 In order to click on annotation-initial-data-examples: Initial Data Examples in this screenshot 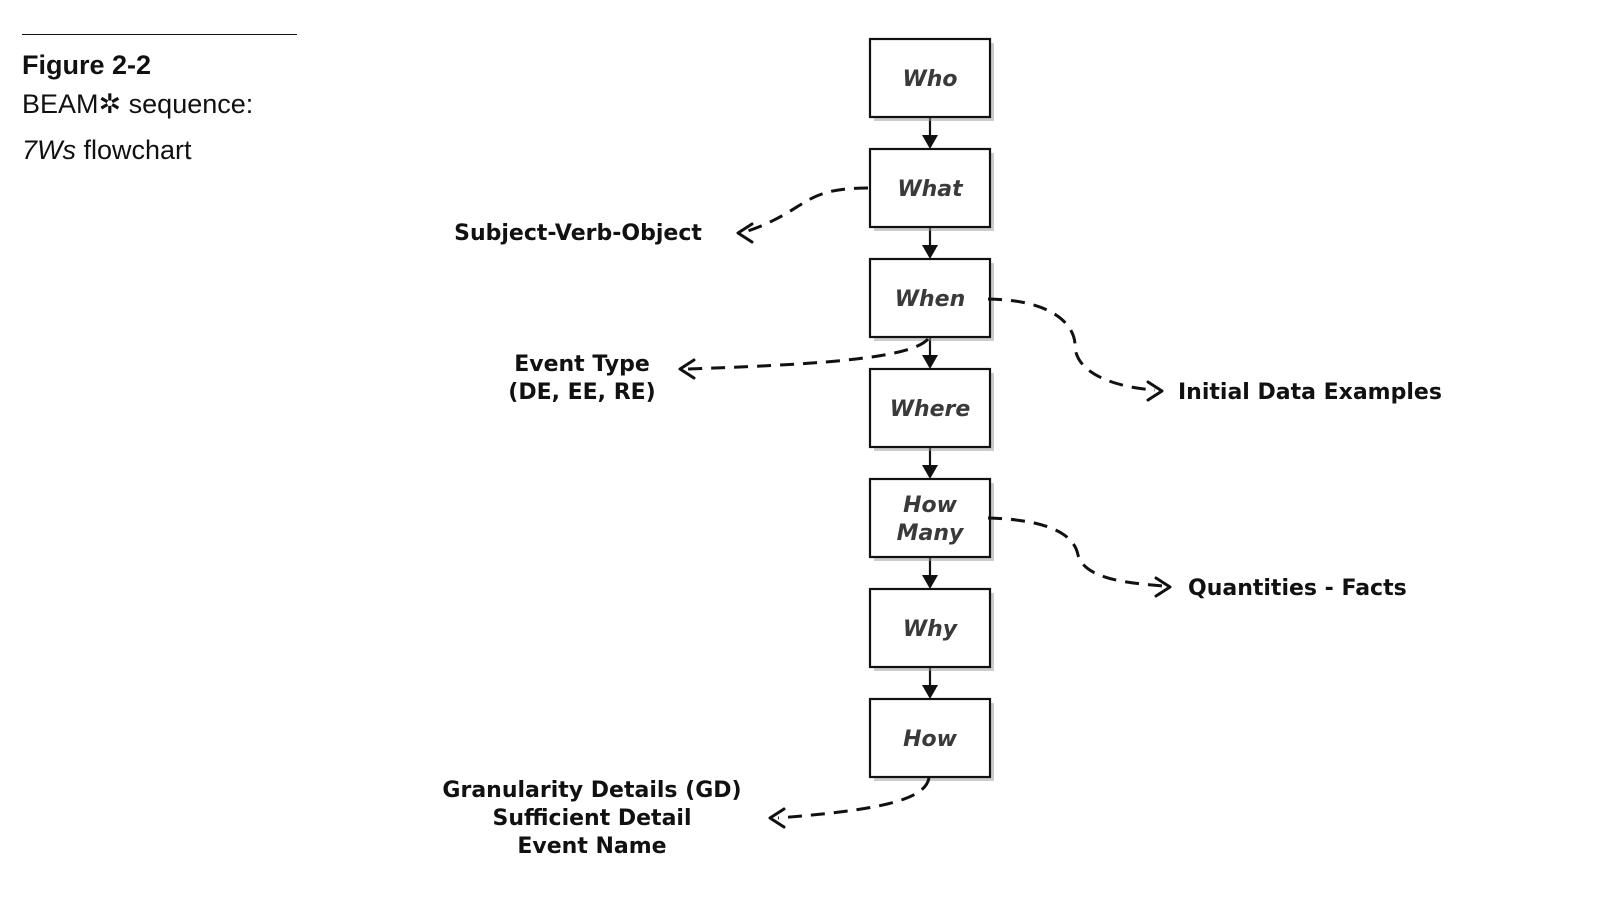, I will do `click(1214, 351)`.